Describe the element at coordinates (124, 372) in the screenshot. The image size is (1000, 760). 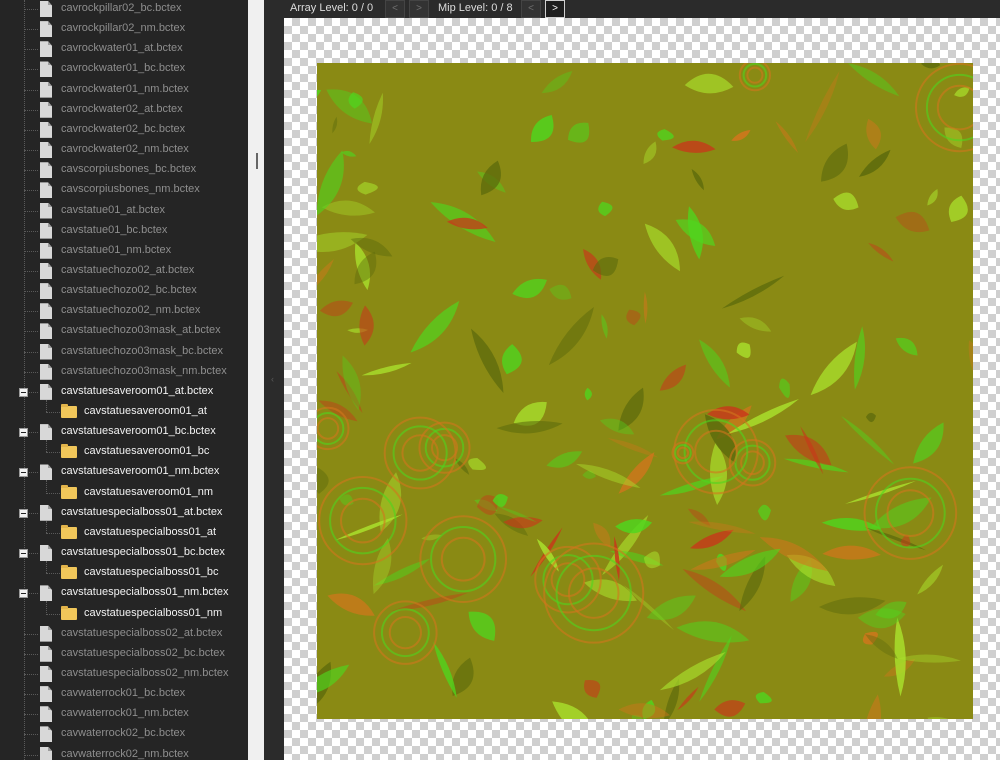
I see `tree-file-item: cavstatuechozo03mask_nm.bctex` at that location.